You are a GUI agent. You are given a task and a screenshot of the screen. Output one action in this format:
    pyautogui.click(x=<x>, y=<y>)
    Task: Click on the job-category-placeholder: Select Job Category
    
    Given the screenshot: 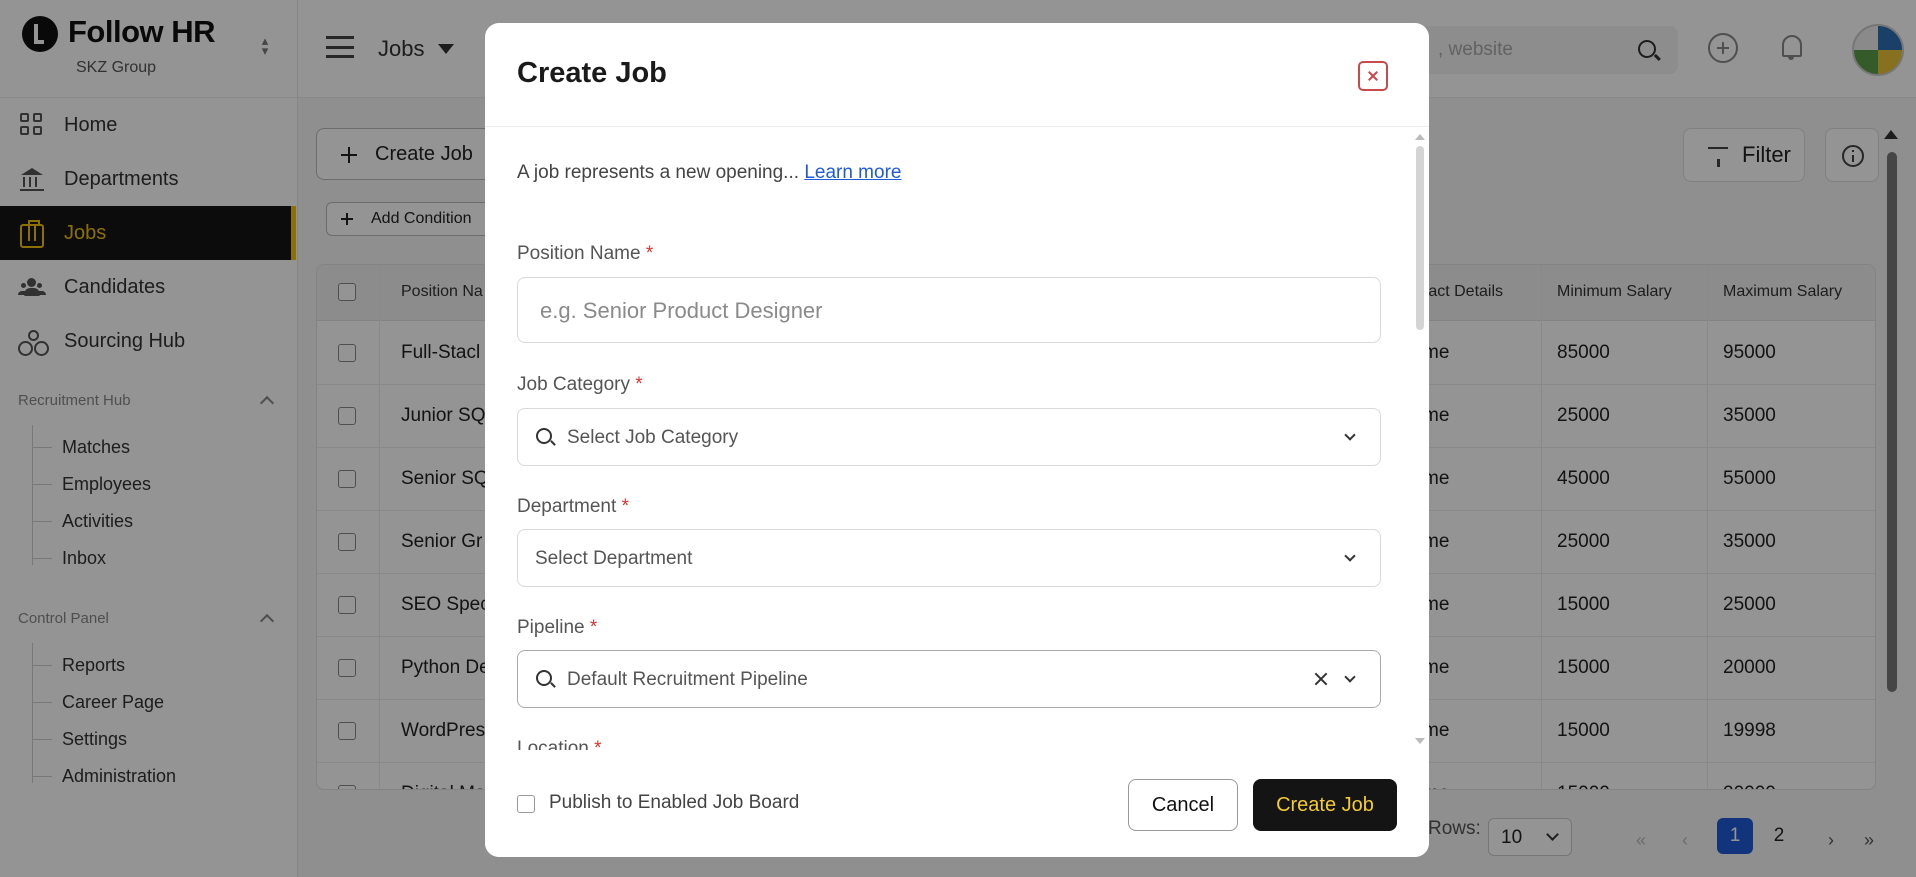 What is the action you would take?
    pyautogui.click(x=653, y=437)
    